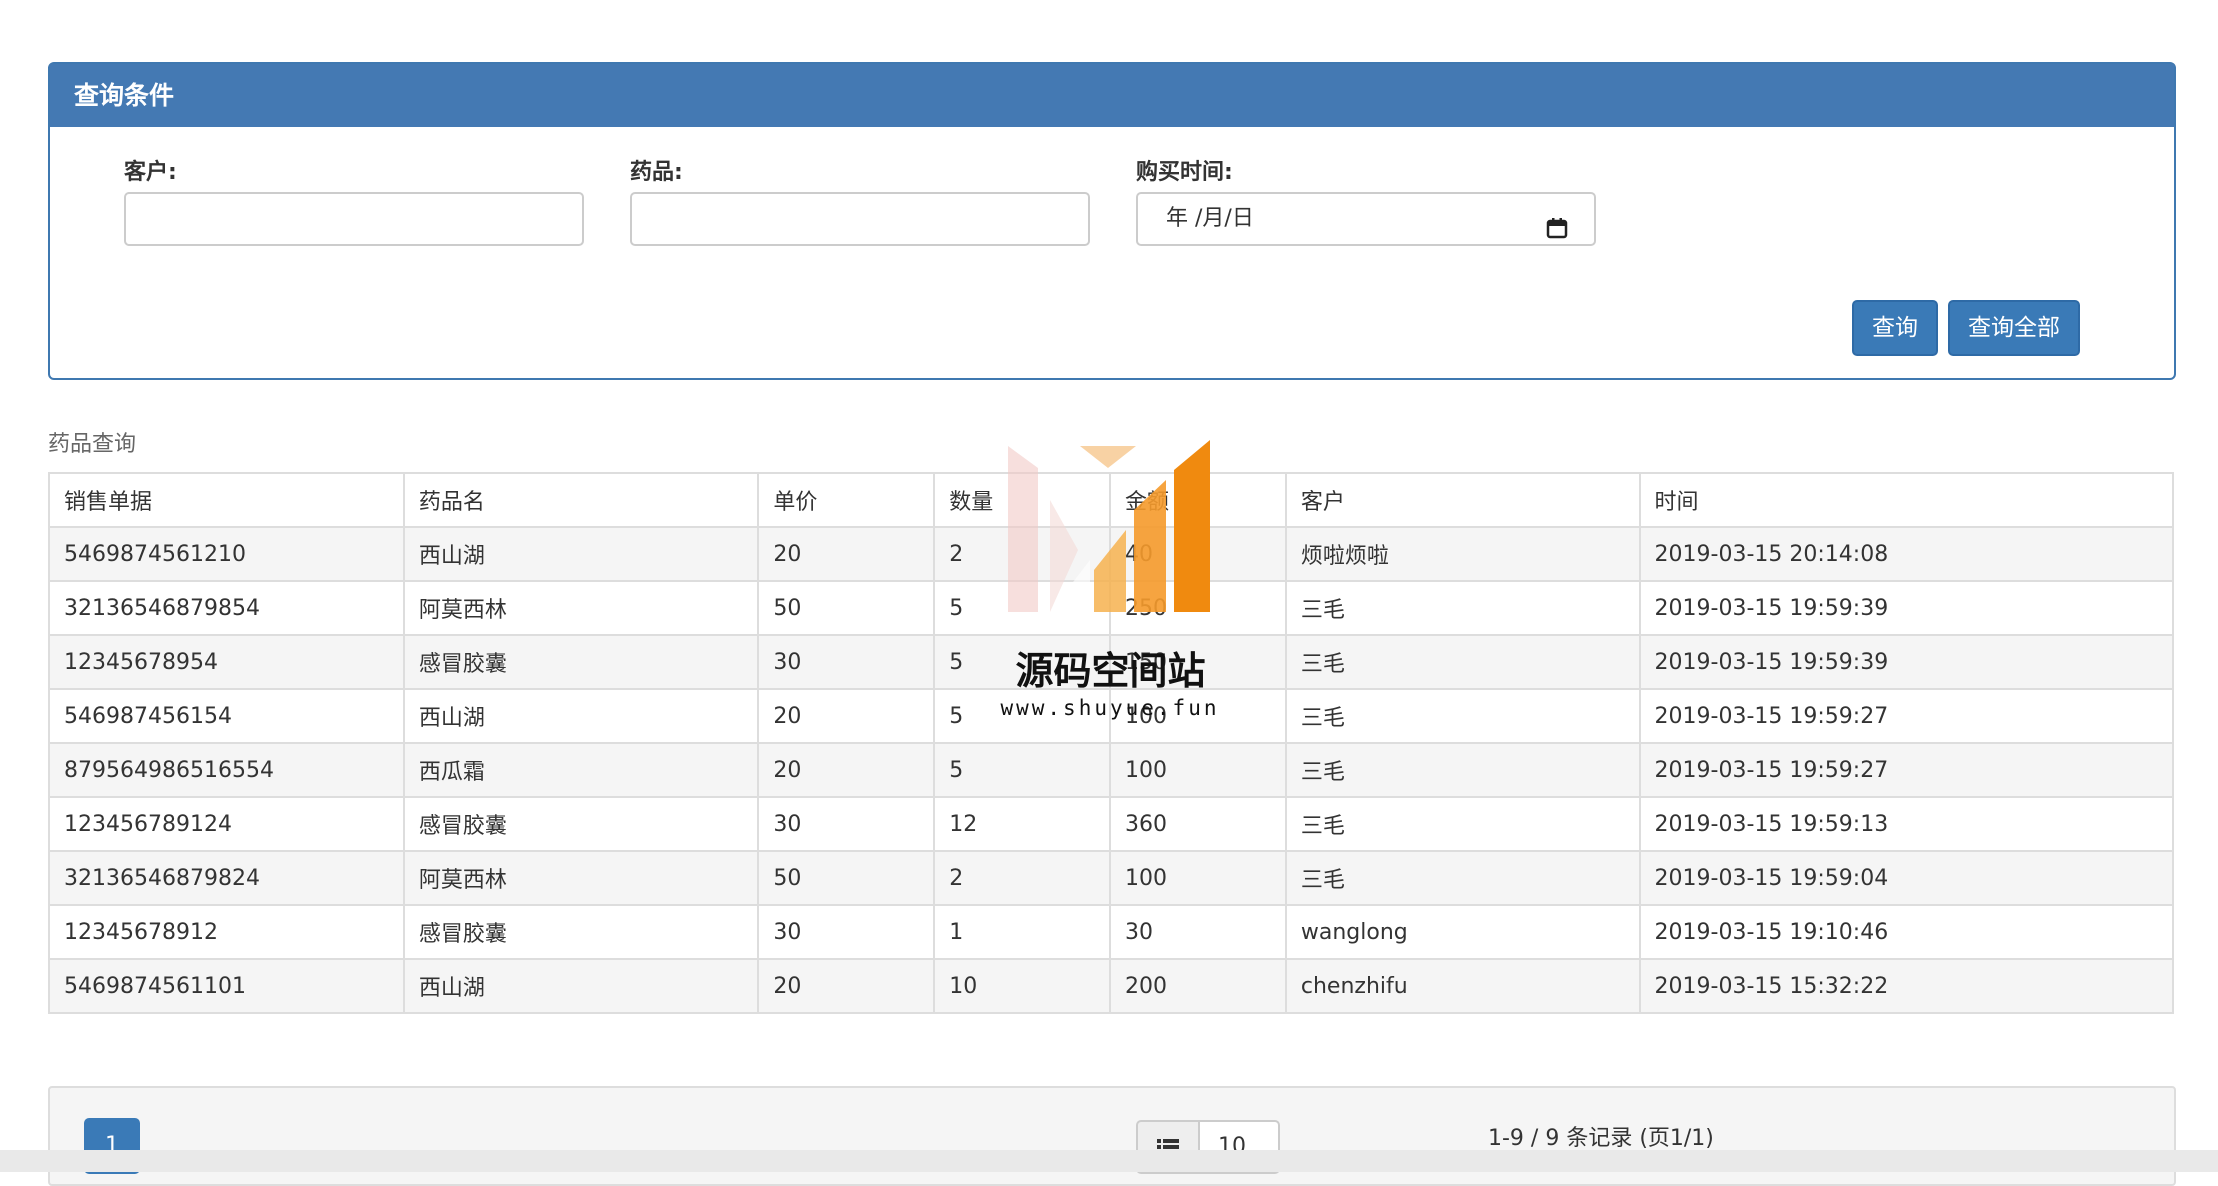  Describe the element at coordinates (581, 500) in the screenshot. I see `header-drug-name: 药品名` at that location.